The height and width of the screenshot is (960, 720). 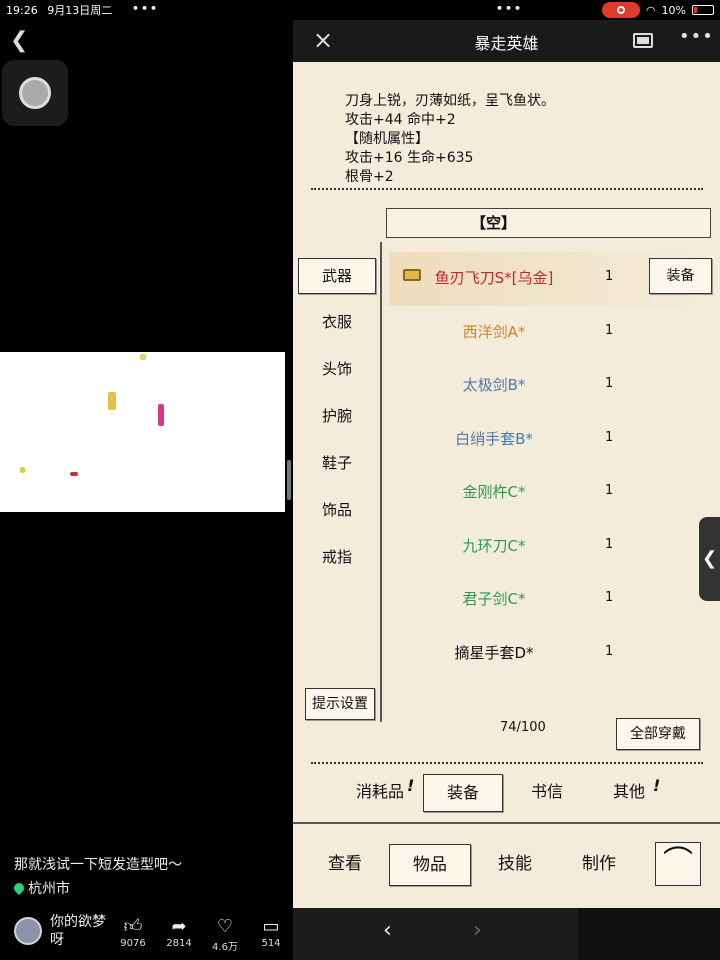 I want to click on side-expand-icon: ❮, so click(x=709, y=559).